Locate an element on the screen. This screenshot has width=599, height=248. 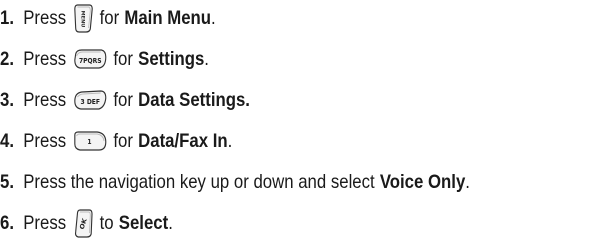
step-2: 2. Press 7PQRS for Settings. is located at coordinates (104, 59).